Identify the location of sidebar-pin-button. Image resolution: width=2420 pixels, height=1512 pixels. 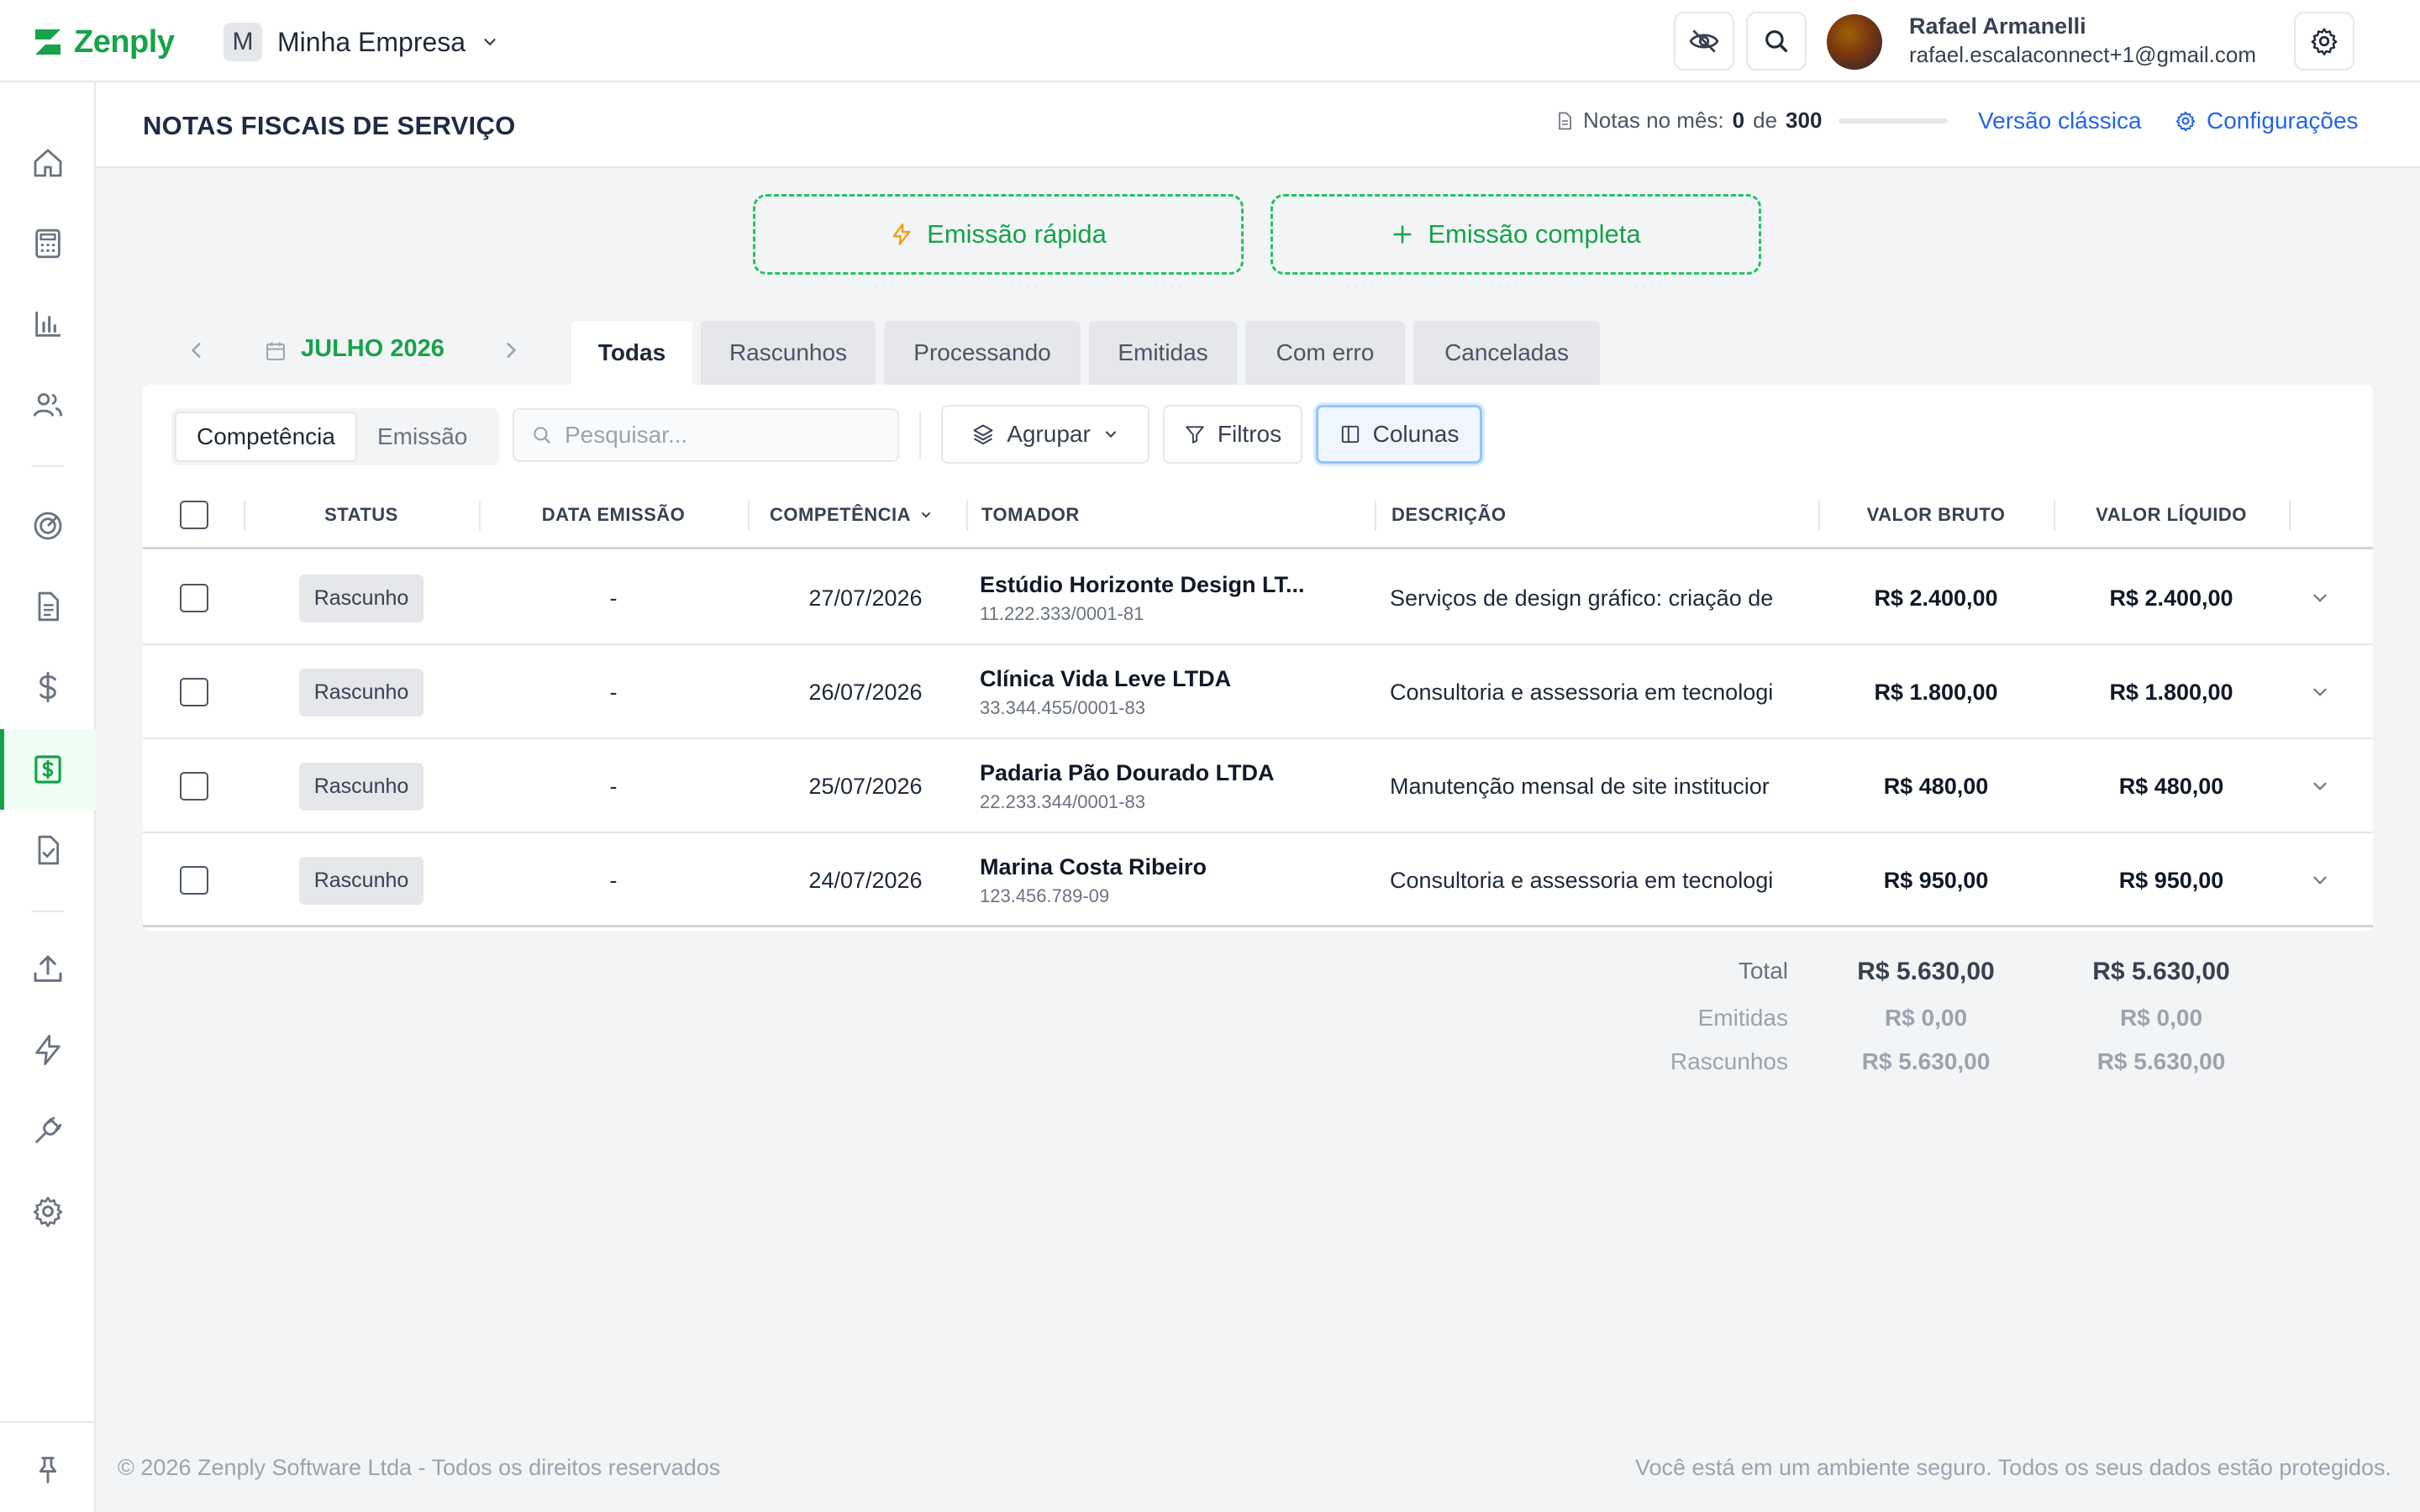
(48, 1470).